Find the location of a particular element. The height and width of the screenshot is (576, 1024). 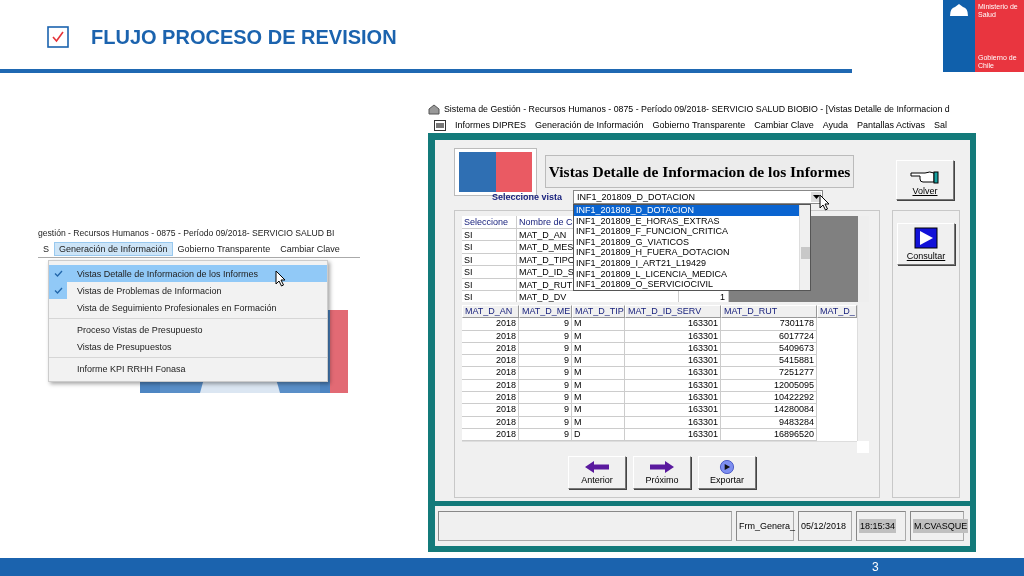

column-header: MAT_D_ME is located at coordinates (545, 311).